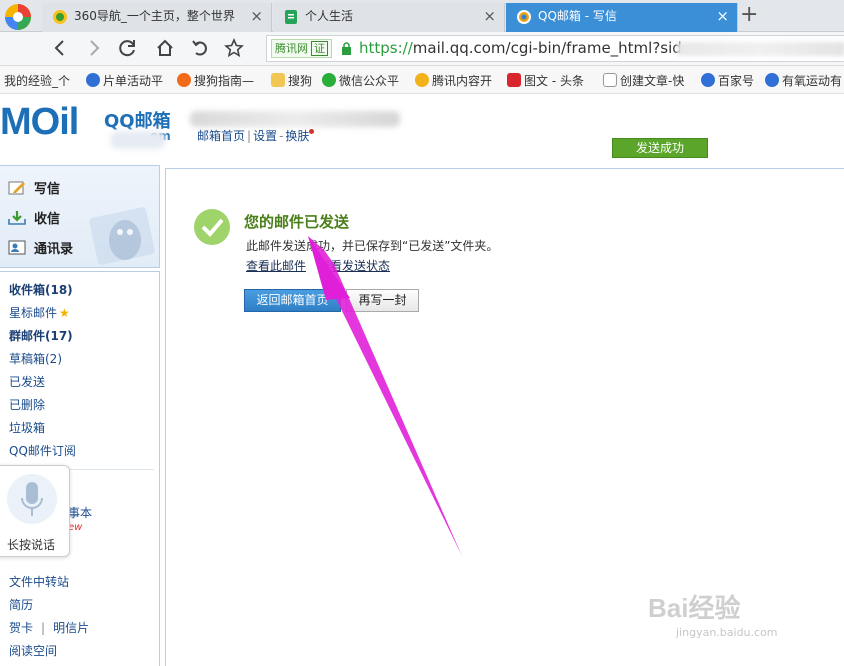 The image size is (844, 666). Describe the element at coordinates (138, 140) in the screenshot. I see `redacted-region` at that location.